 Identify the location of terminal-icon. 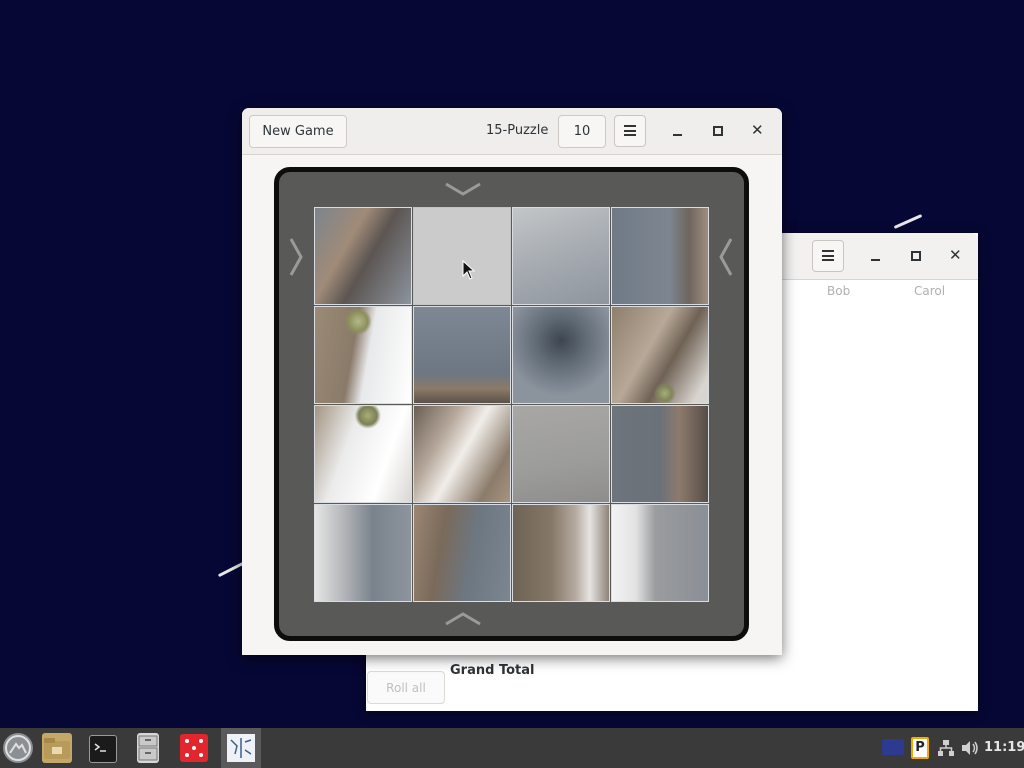
(103, 749).